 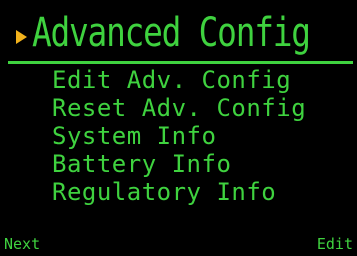 I want to click on header-divider, so click(x=180, y=62).